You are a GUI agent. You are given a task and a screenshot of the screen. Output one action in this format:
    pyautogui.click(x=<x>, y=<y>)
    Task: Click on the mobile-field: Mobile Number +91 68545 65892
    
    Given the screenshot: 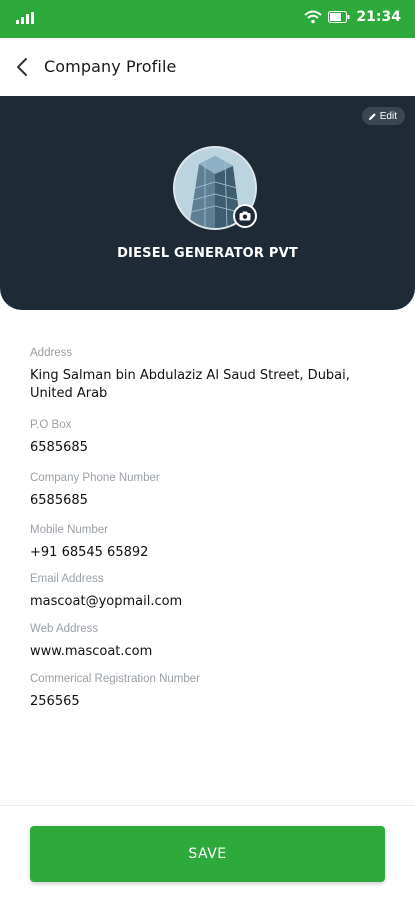 What is the action you would take?
    pyautogui.click(x=89, y=542)
    